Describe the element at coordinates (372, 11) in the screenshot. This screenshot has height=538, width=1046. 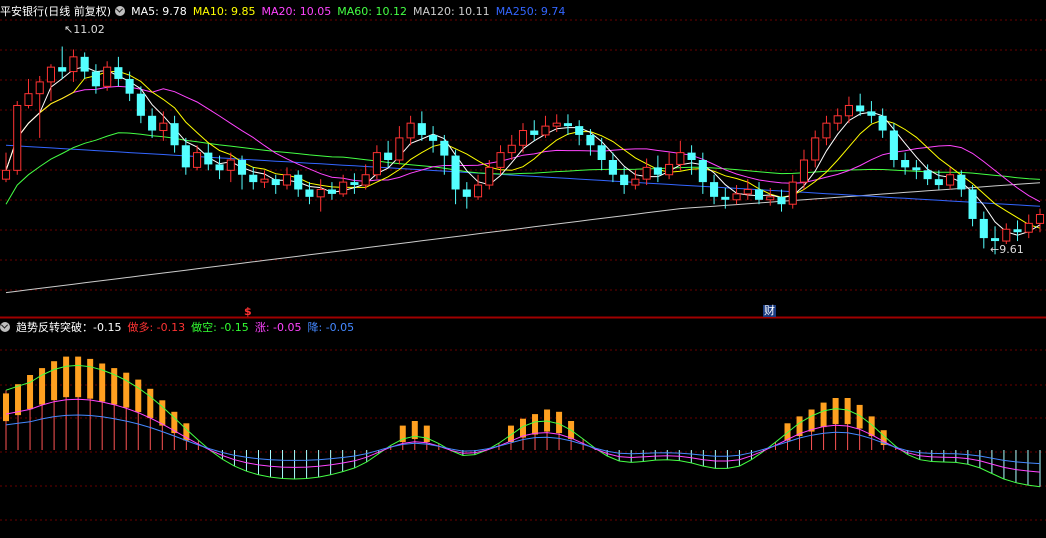
I see `ma60-label: MA60: 10.12` at that location.